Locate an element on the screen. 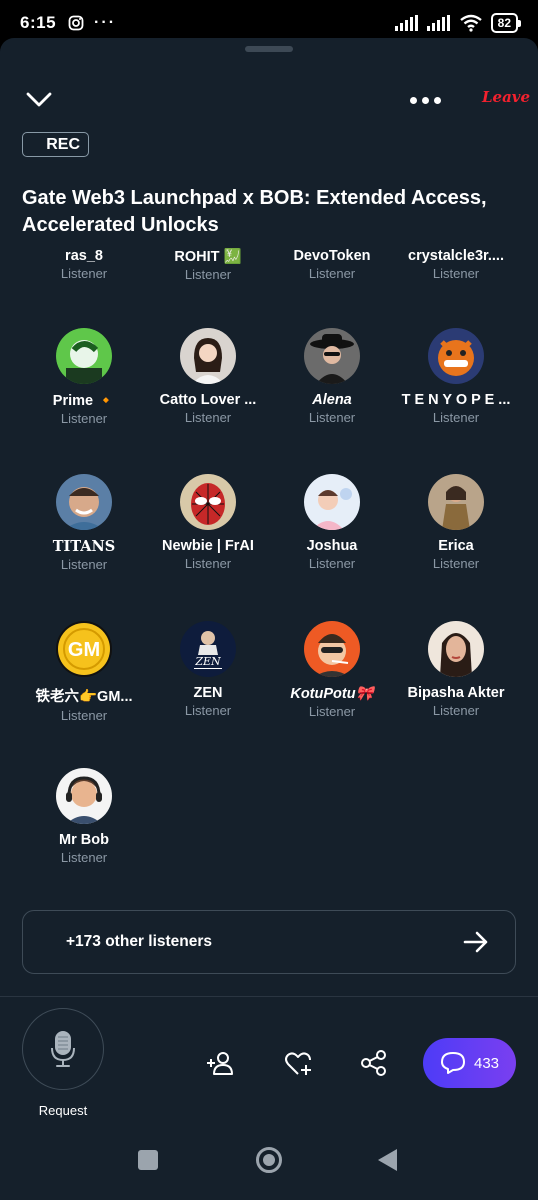 Image resolution: width=538 pixels, height=1200 pixels. more-options-button is located at coordinates (427, 100).